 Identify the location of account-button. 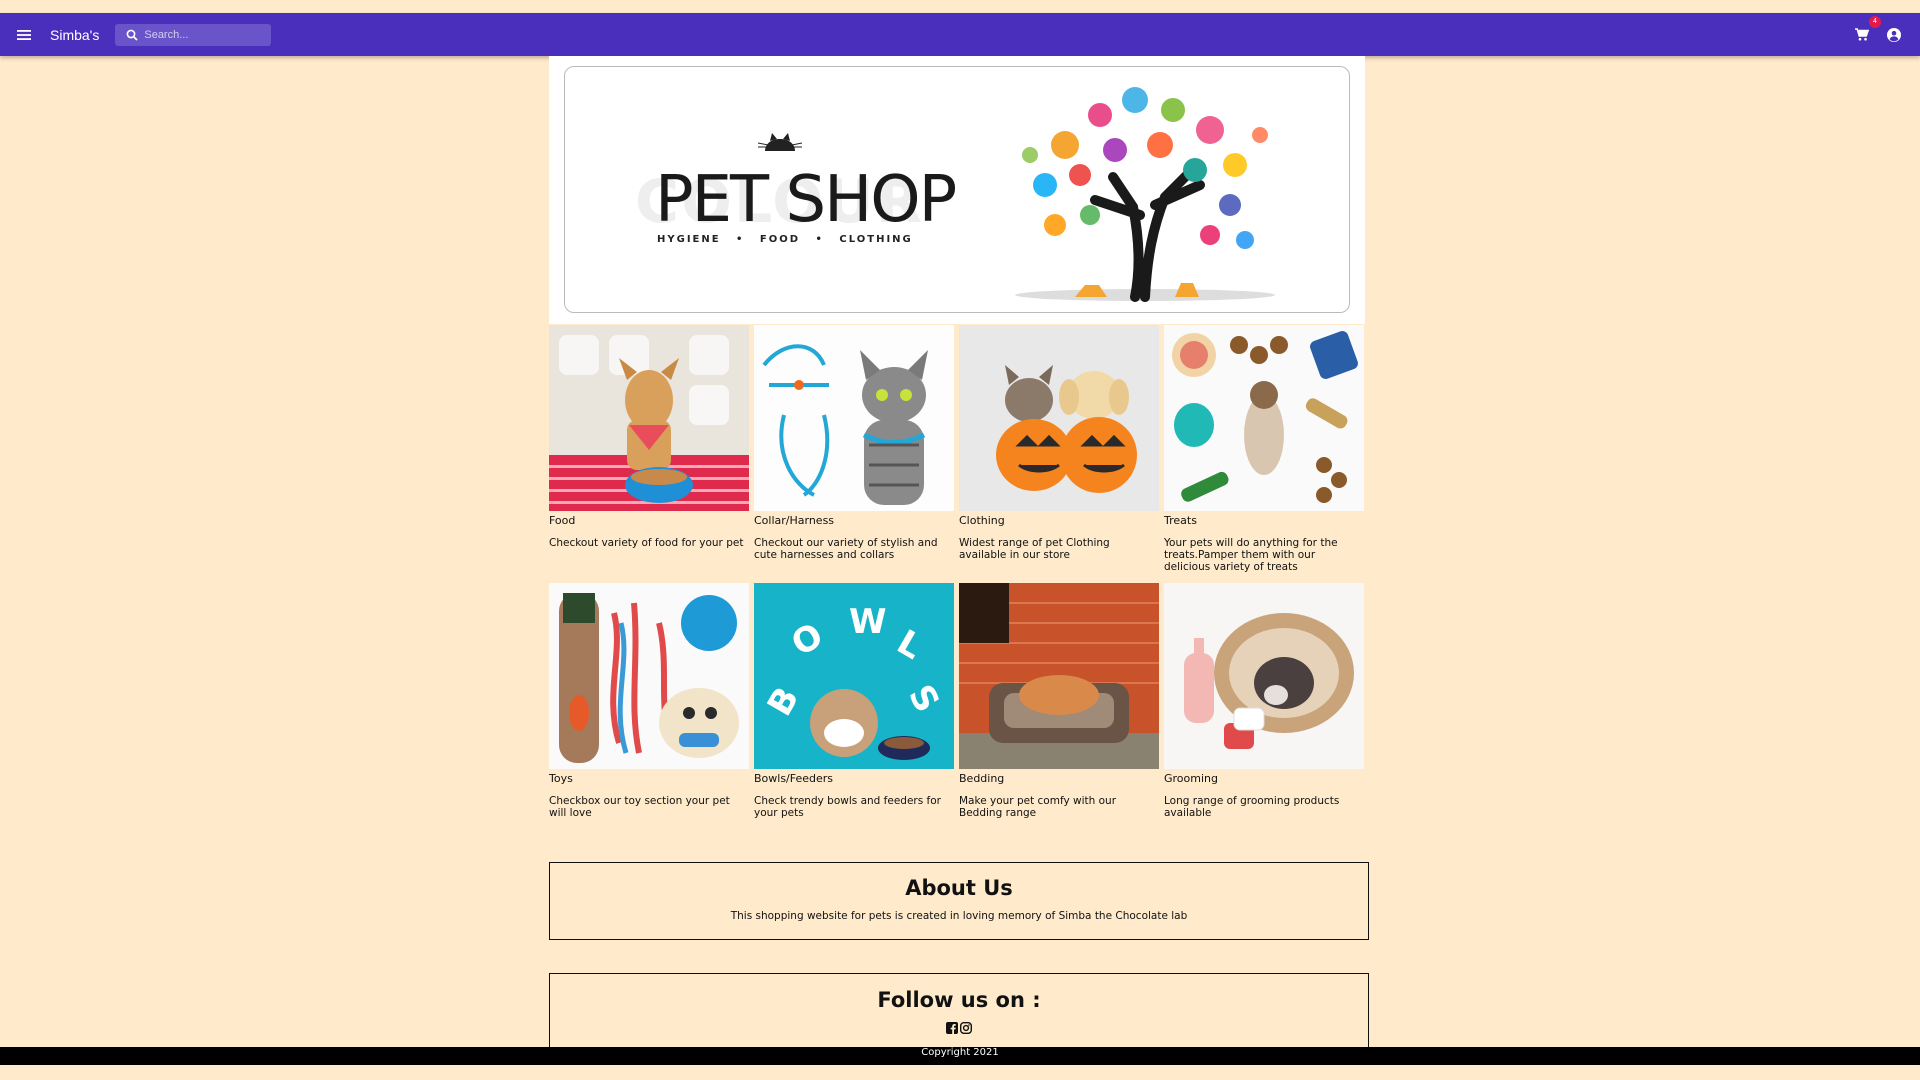
(1894, 35).